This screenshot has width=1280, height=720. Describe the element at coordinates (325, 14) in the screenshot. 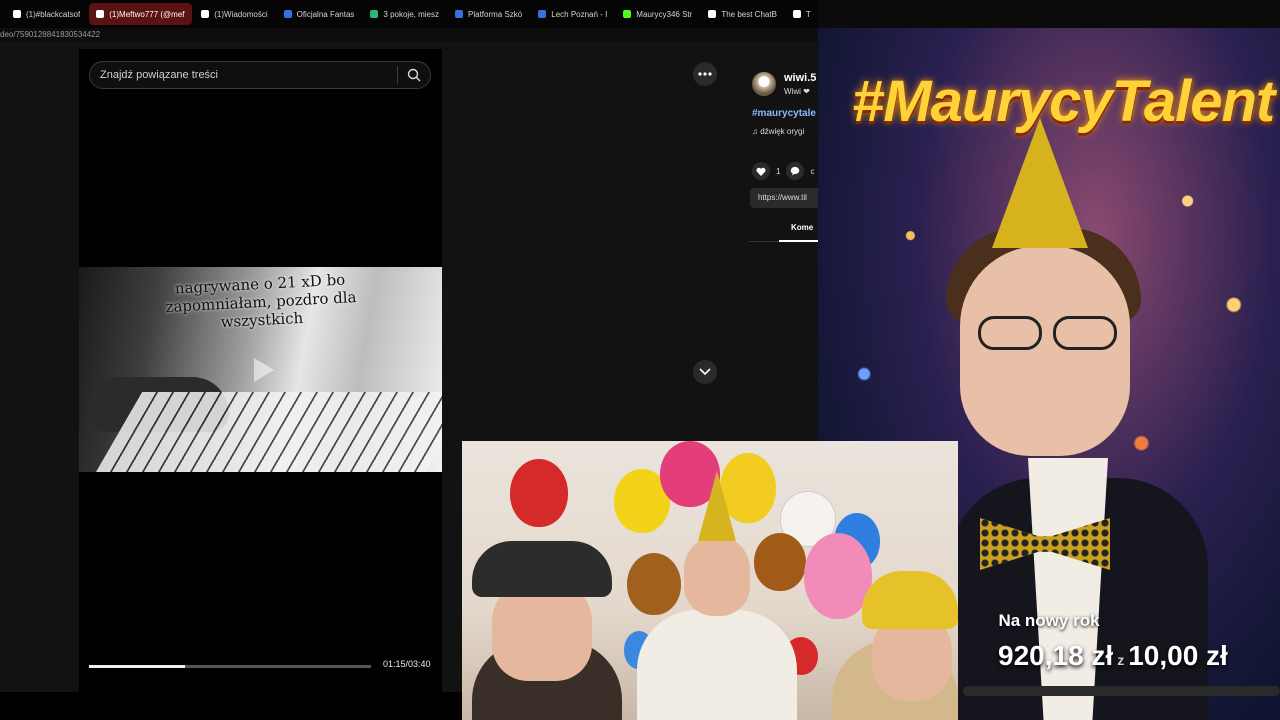

I see `browser-tab-label: Oficjalna Fantas` at that location.